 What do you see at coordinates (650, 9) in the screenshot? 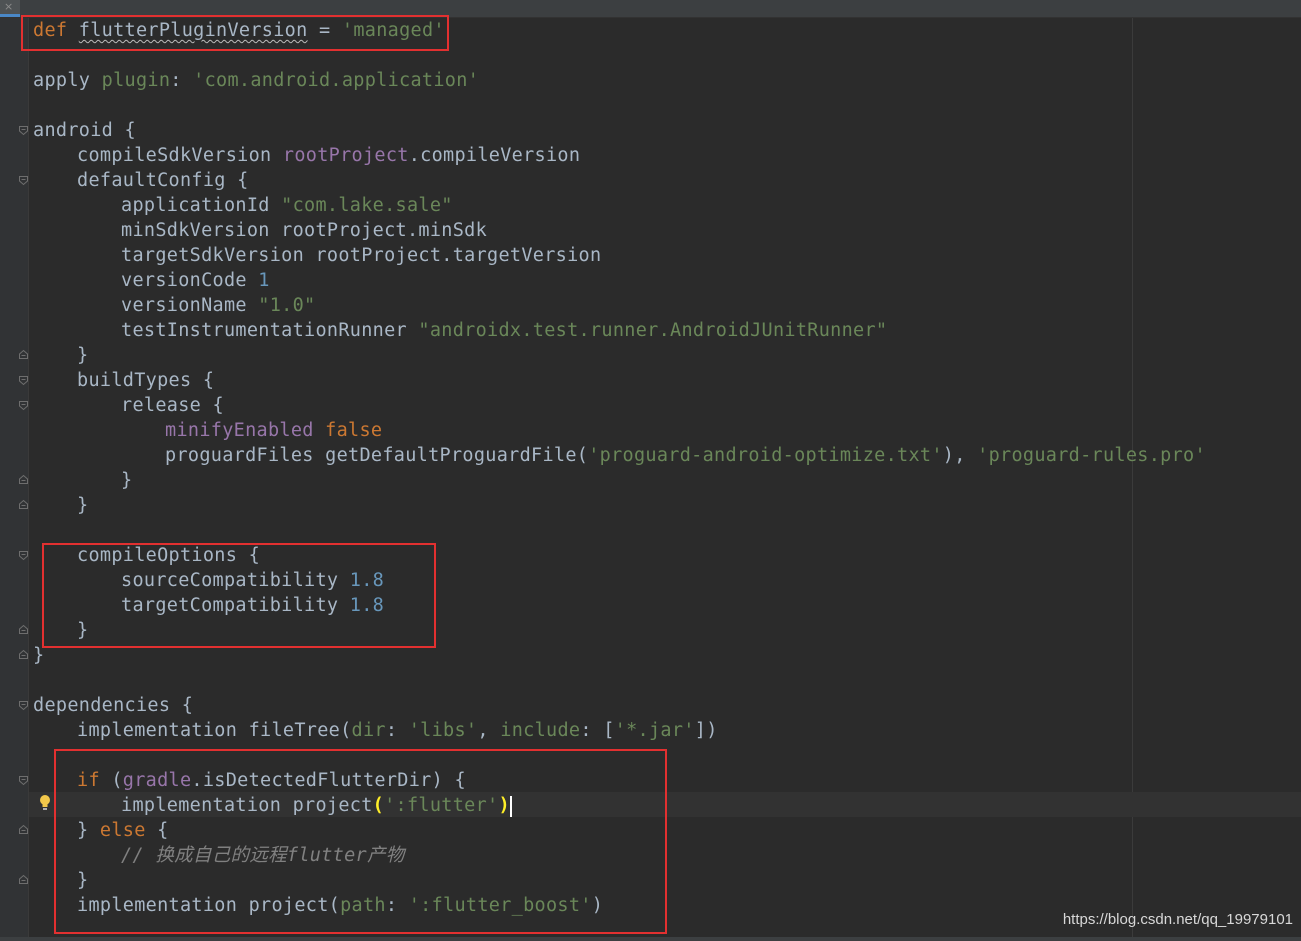
I see `editor-tab-bar: ×` at bounding box center [650, 9].